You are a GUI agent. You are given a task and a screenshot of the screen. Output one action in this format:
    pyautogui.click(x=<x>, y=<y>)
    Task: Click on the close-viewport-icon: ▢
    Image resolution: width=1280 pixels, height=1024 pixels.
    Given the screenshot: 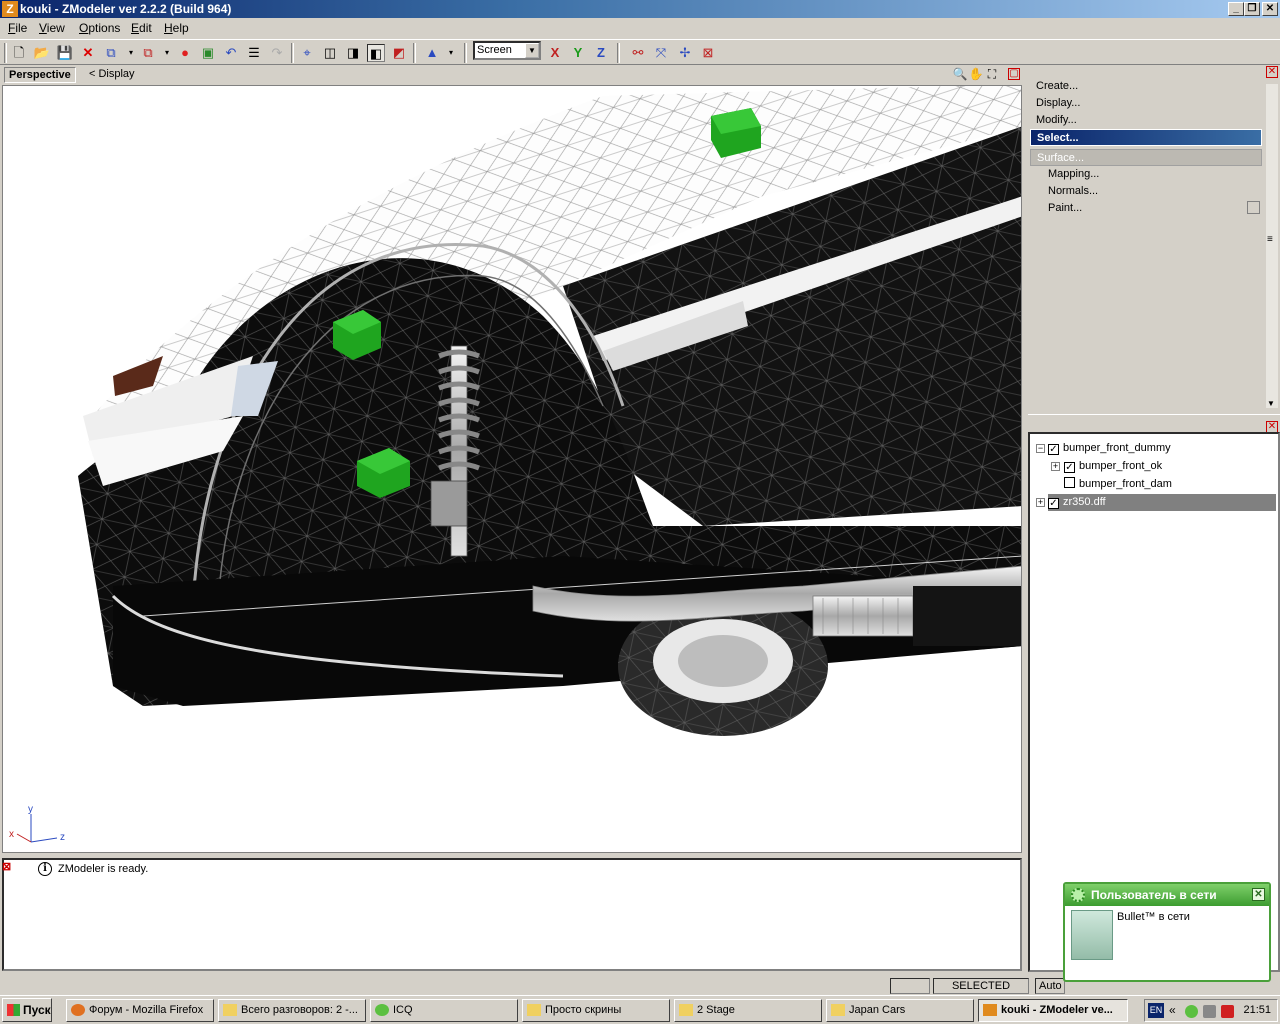 What is the action you would take?
    pyautogui.click(x=1014, y=74)
    